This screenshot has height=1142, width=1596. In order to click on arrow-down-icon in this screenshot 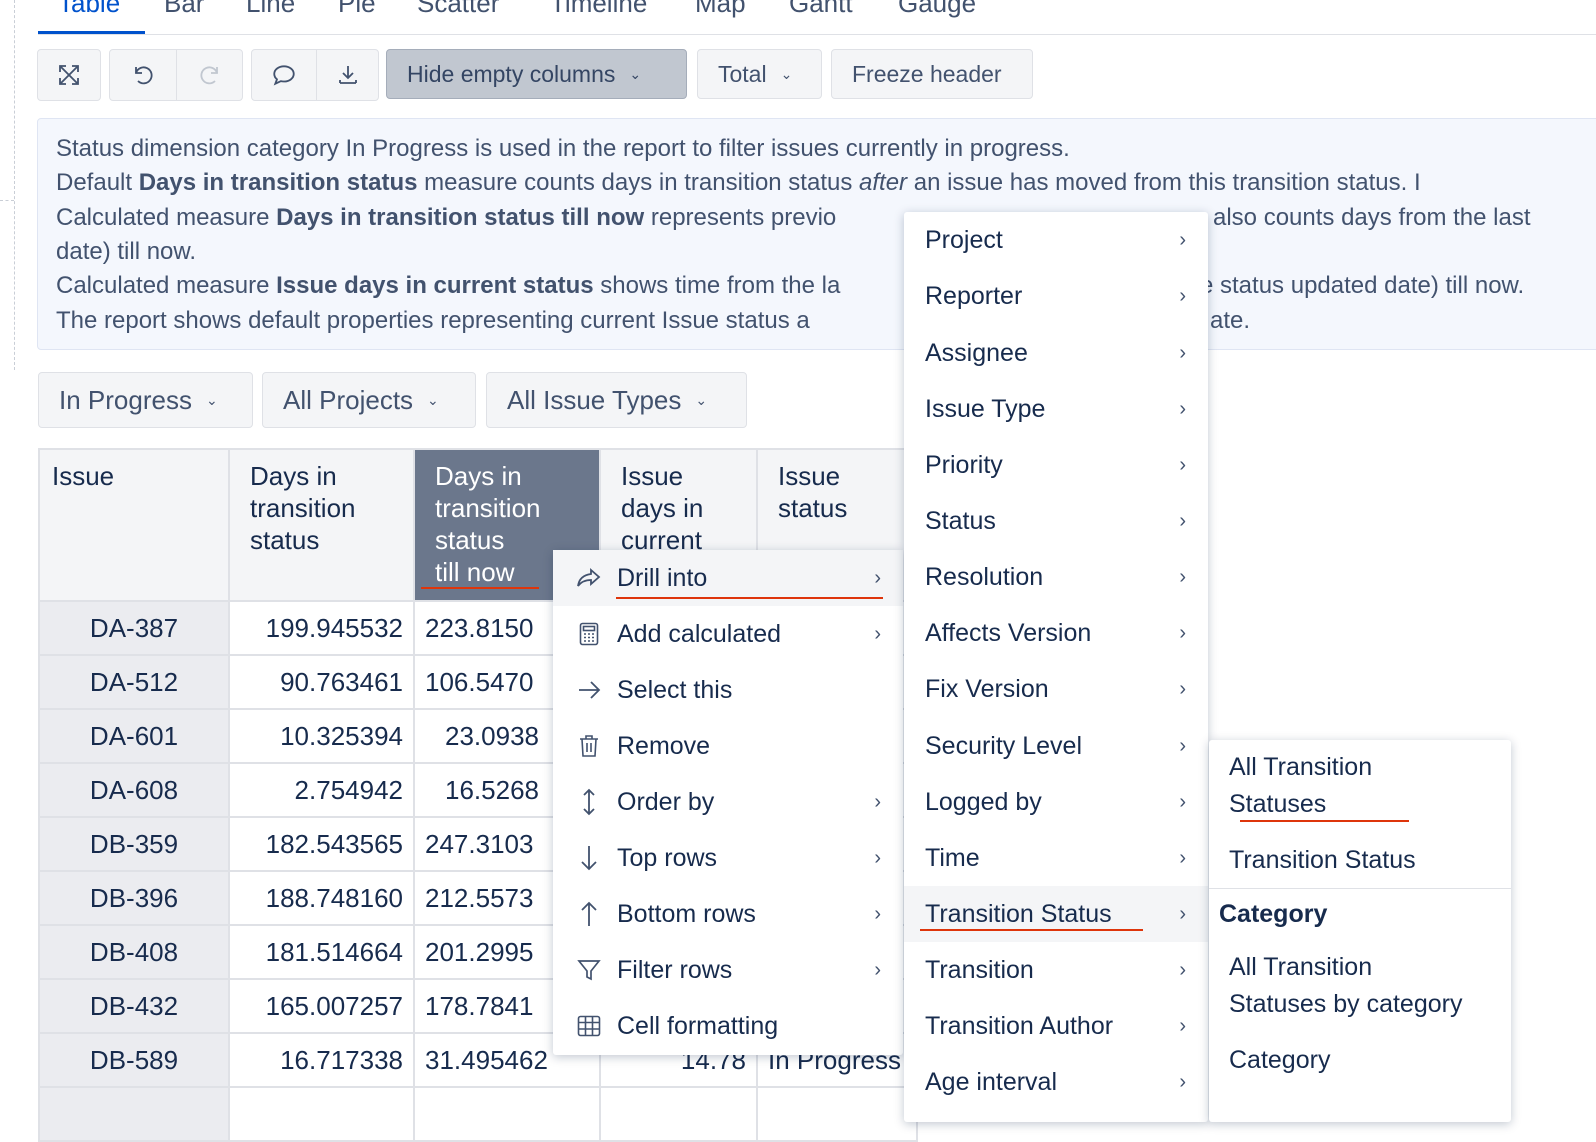, I will do `click(589, 858)`.